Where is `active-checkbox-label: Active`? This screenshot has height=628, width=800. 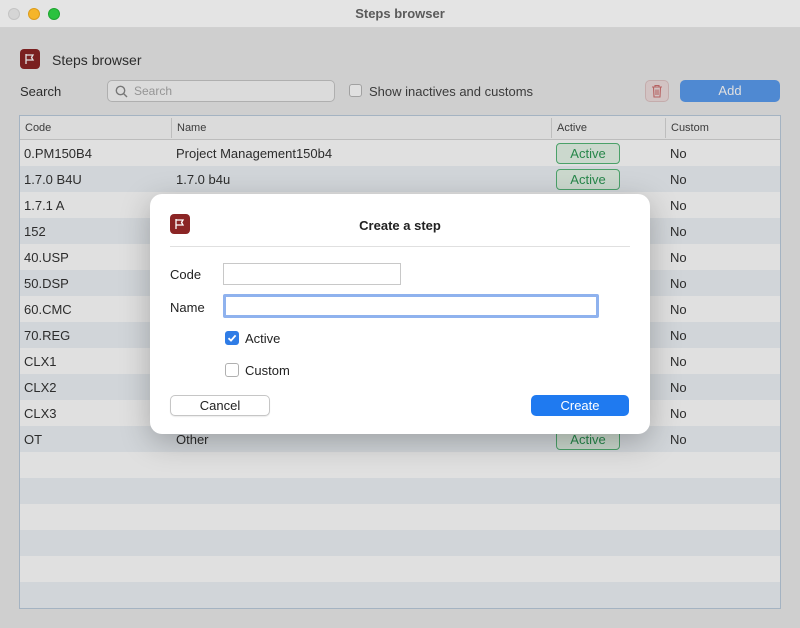
active-checkbox-label: Active is located at coordinates (263, 338).